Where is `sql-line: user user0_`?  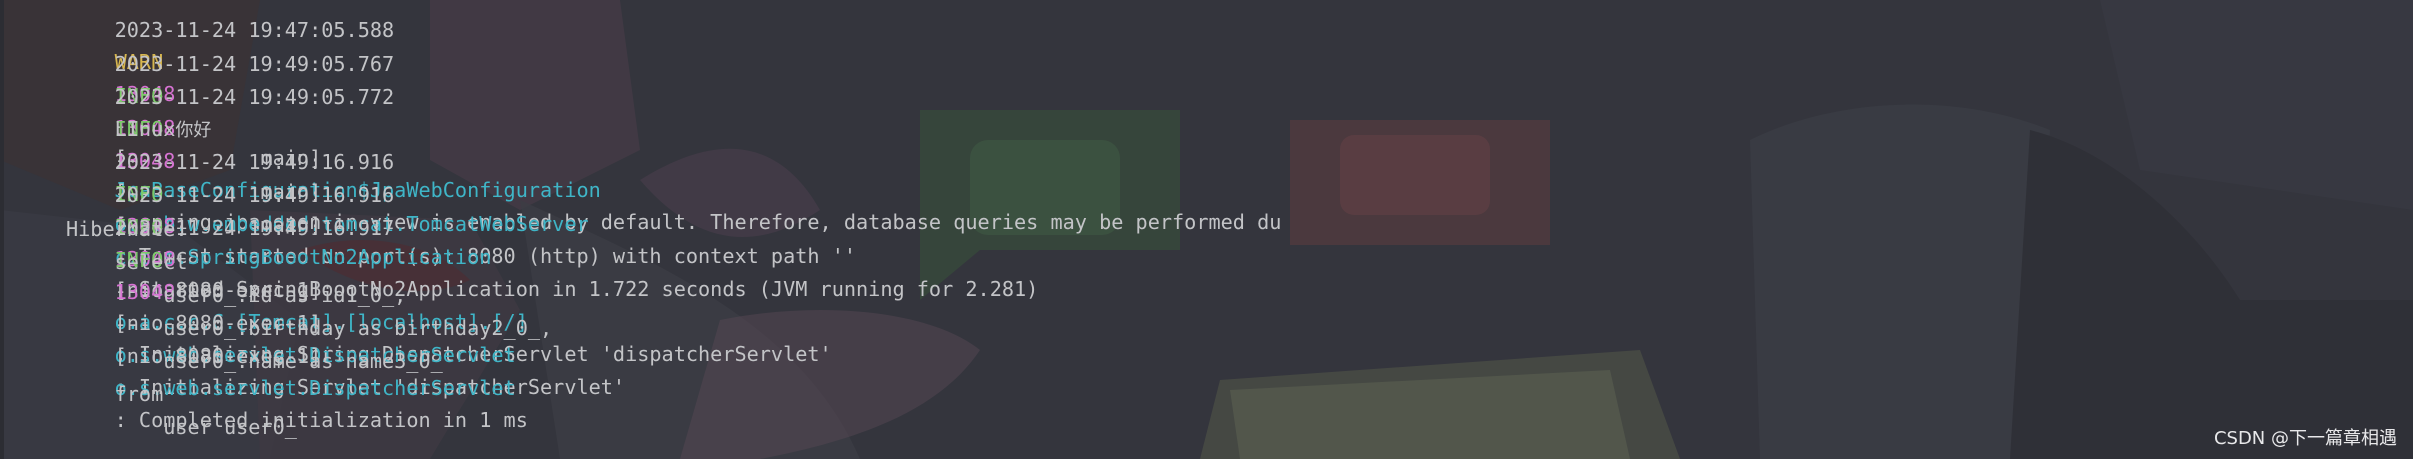
sql-line: user user0_ is located at coordinates (188, 427).